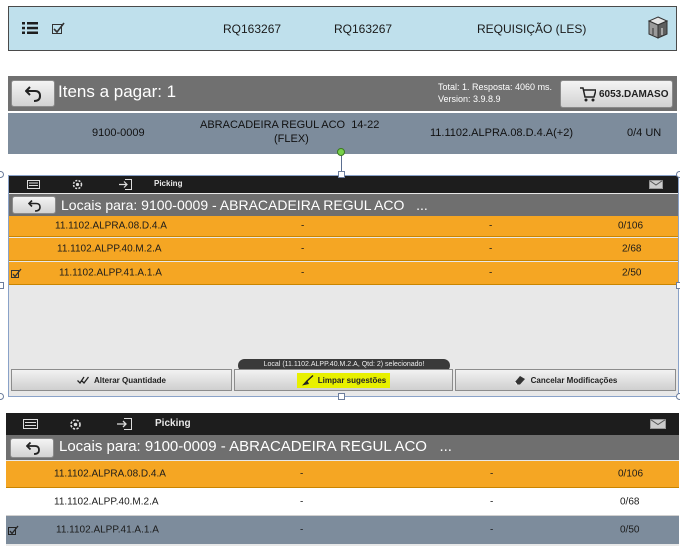 Image resolution: width=680 pixels, height=547 pixels. I want to click on list-icon, so click(30, 28).